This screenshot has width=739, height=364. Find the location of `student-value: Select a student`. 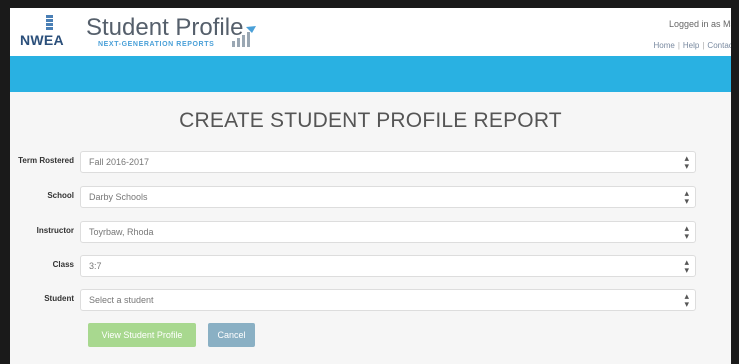

student-value: Select a student is located at coordinates (121, 300).